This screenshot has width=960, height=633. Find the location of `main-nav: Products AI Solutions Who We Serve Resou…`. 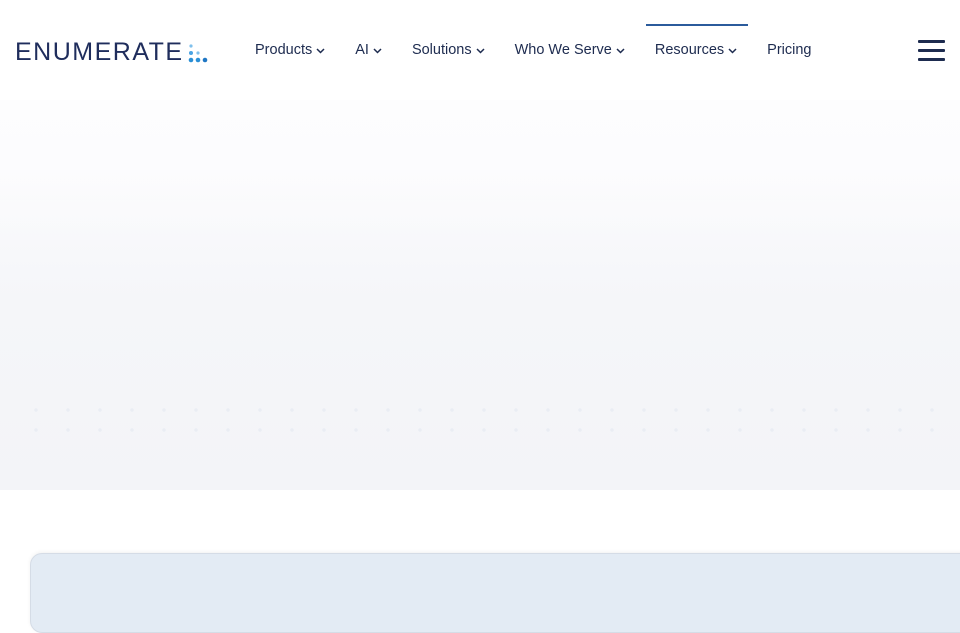

main-nav: Products AI Solutions Who We Serve Resou… is located at coordinates (533, 50).